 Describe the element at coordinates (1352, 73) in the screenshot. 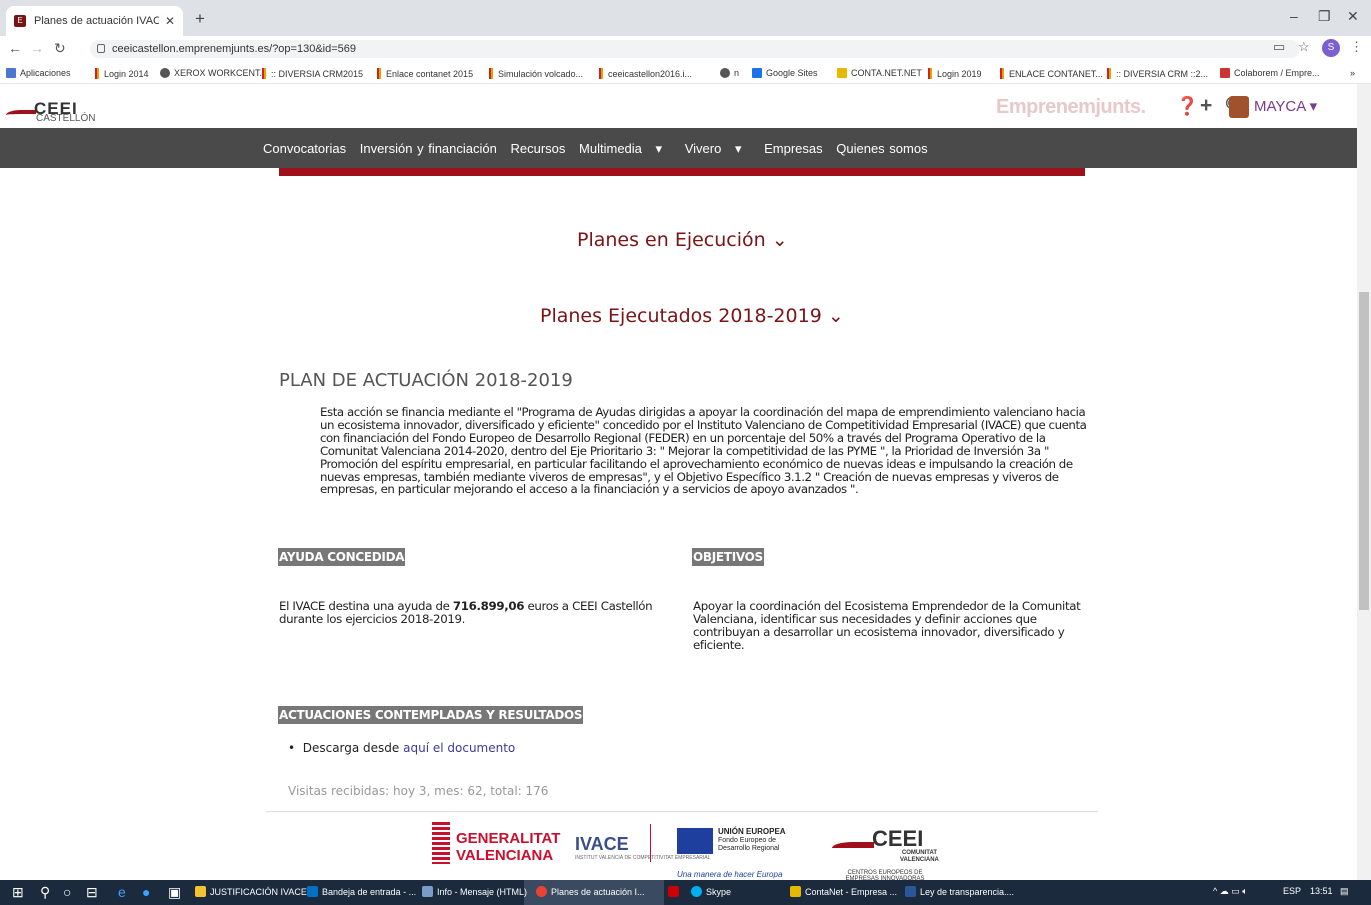

I see `bookmarks-overflow-icon: »` at that location.